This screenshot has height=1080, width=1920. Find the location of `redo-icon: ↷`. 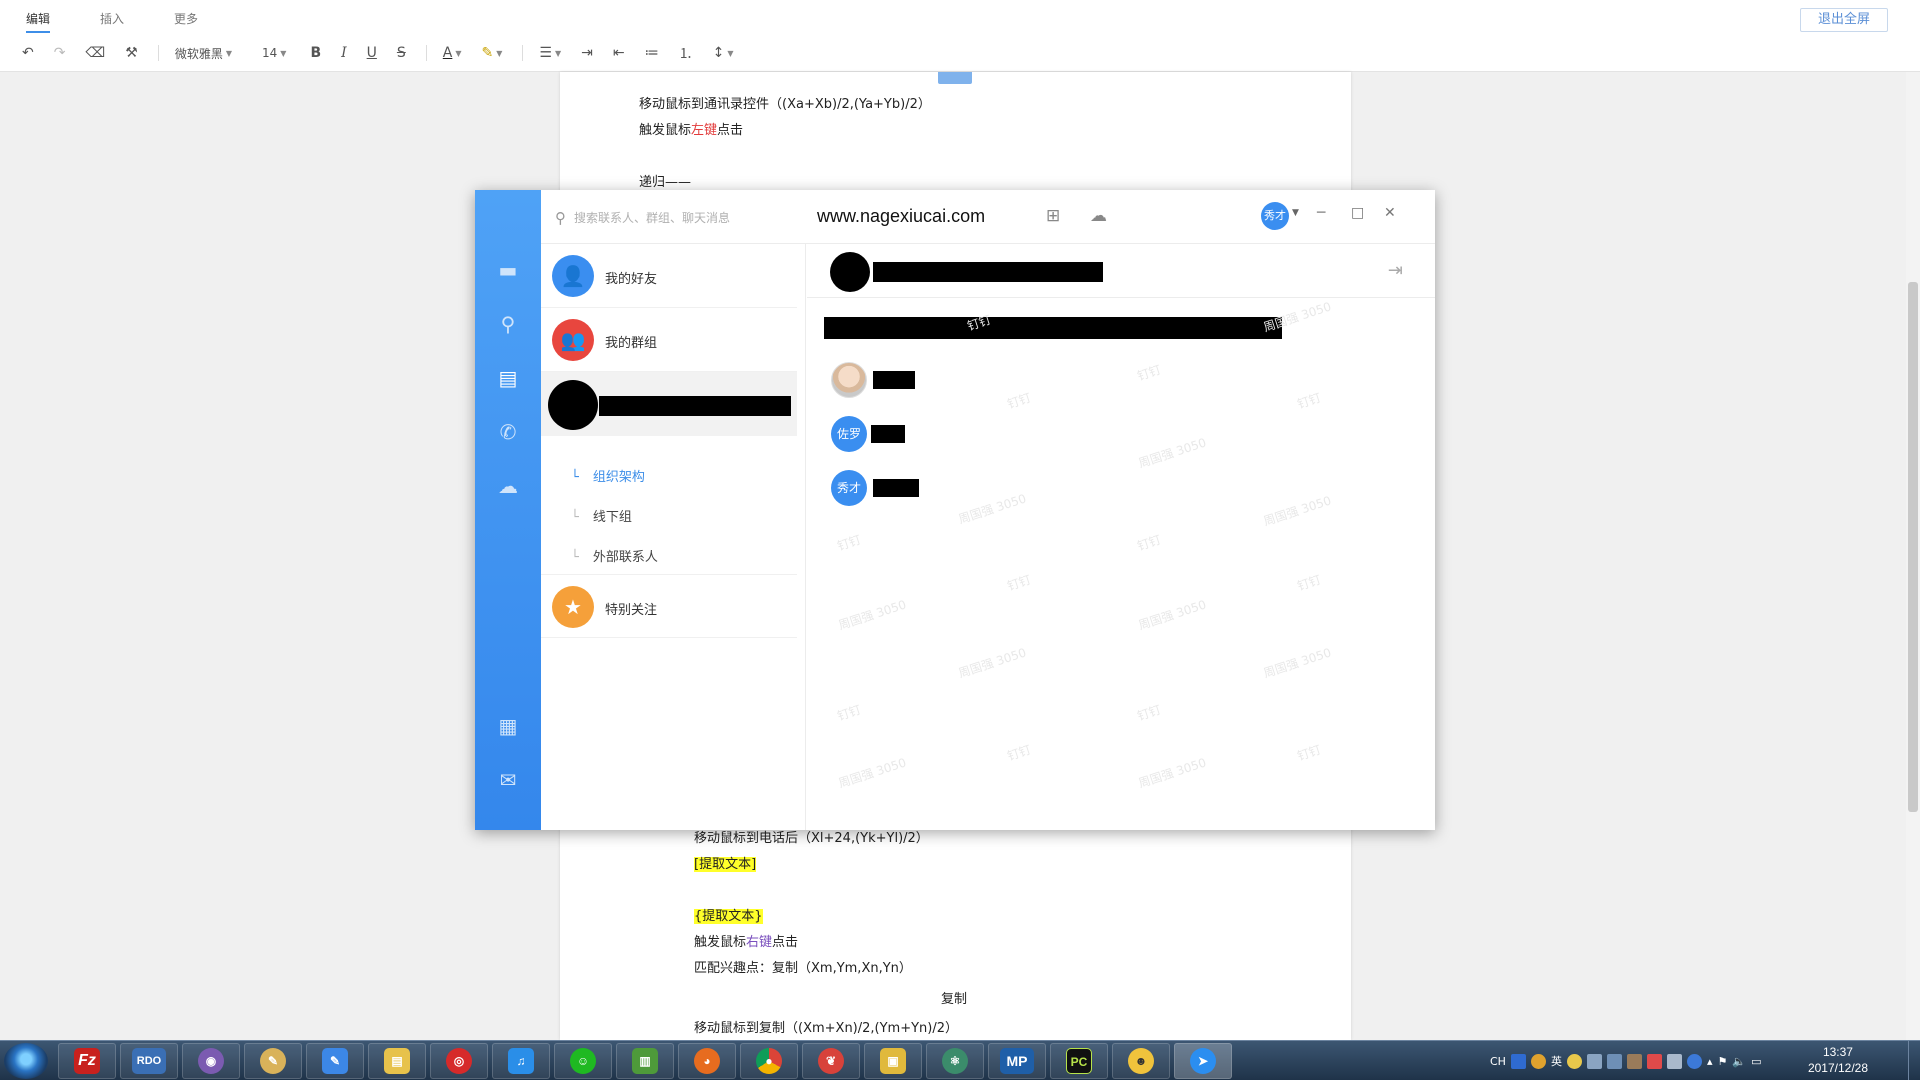

redo-icon: ↷ is located at coordinates (60, 53).